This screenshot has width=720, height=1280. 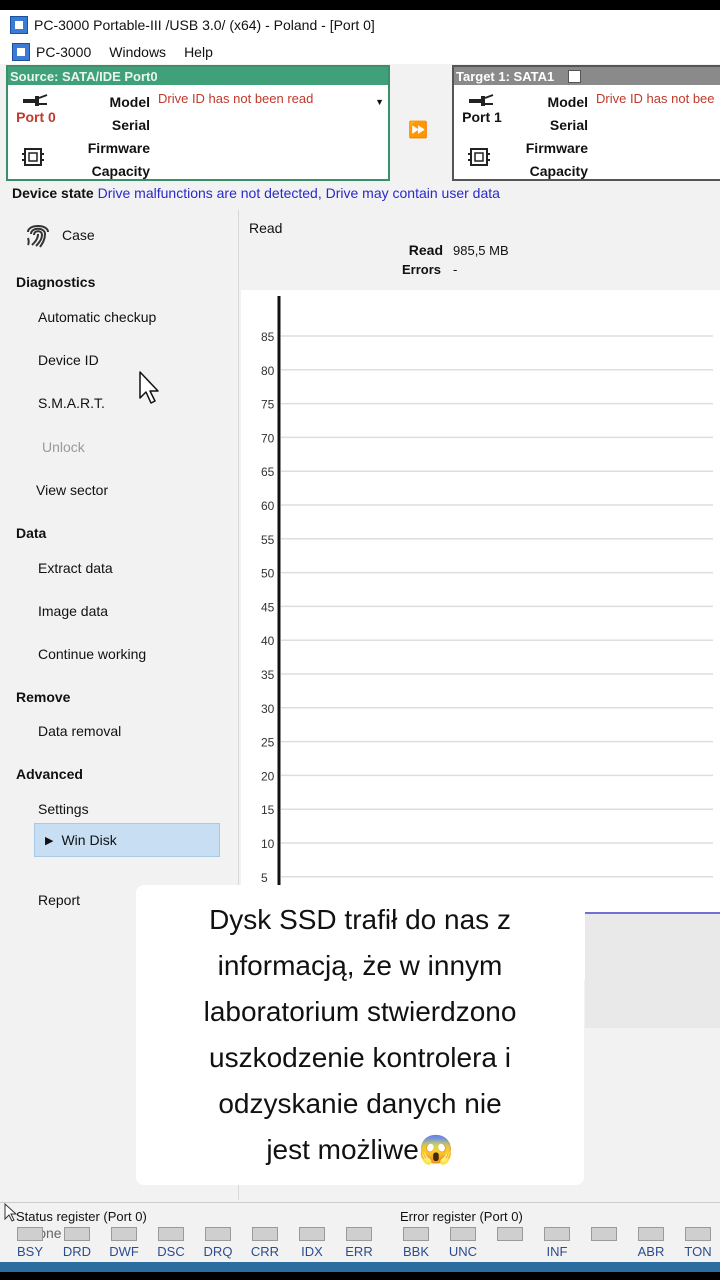 I want to click on section-advanced: Advanced, so click(x=49, y=774).